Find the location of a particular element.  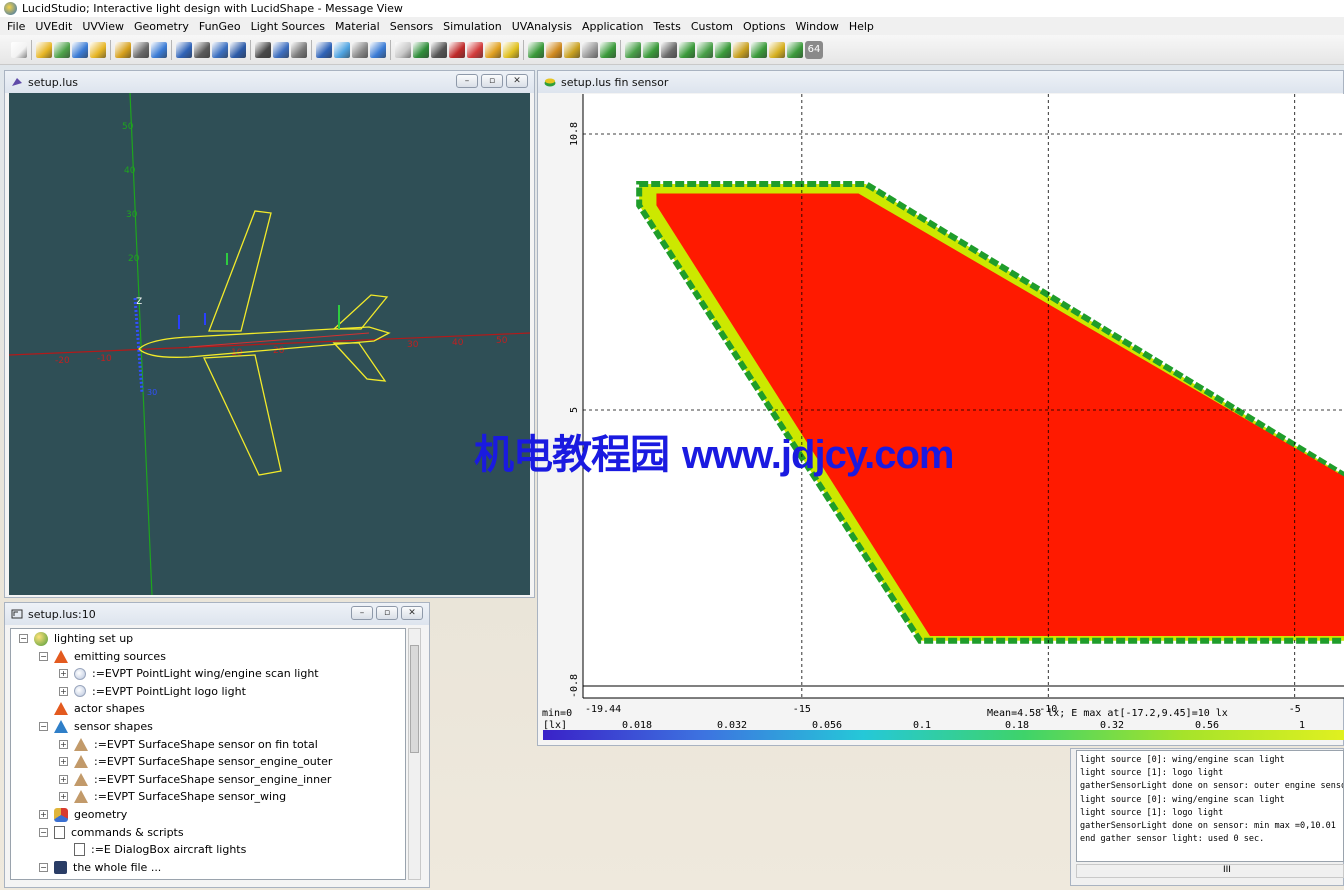

tree-item: +:=EVPT SurfaceShape sensor on fin total is located at coordinates (188, 744).